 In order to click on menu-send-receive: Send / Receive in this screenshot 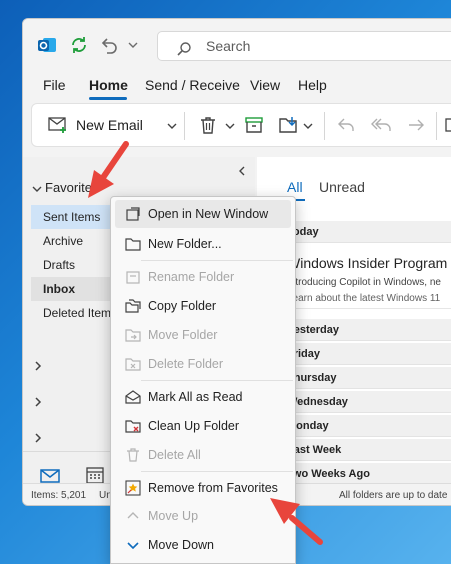, I will do `click(192, 85)`.